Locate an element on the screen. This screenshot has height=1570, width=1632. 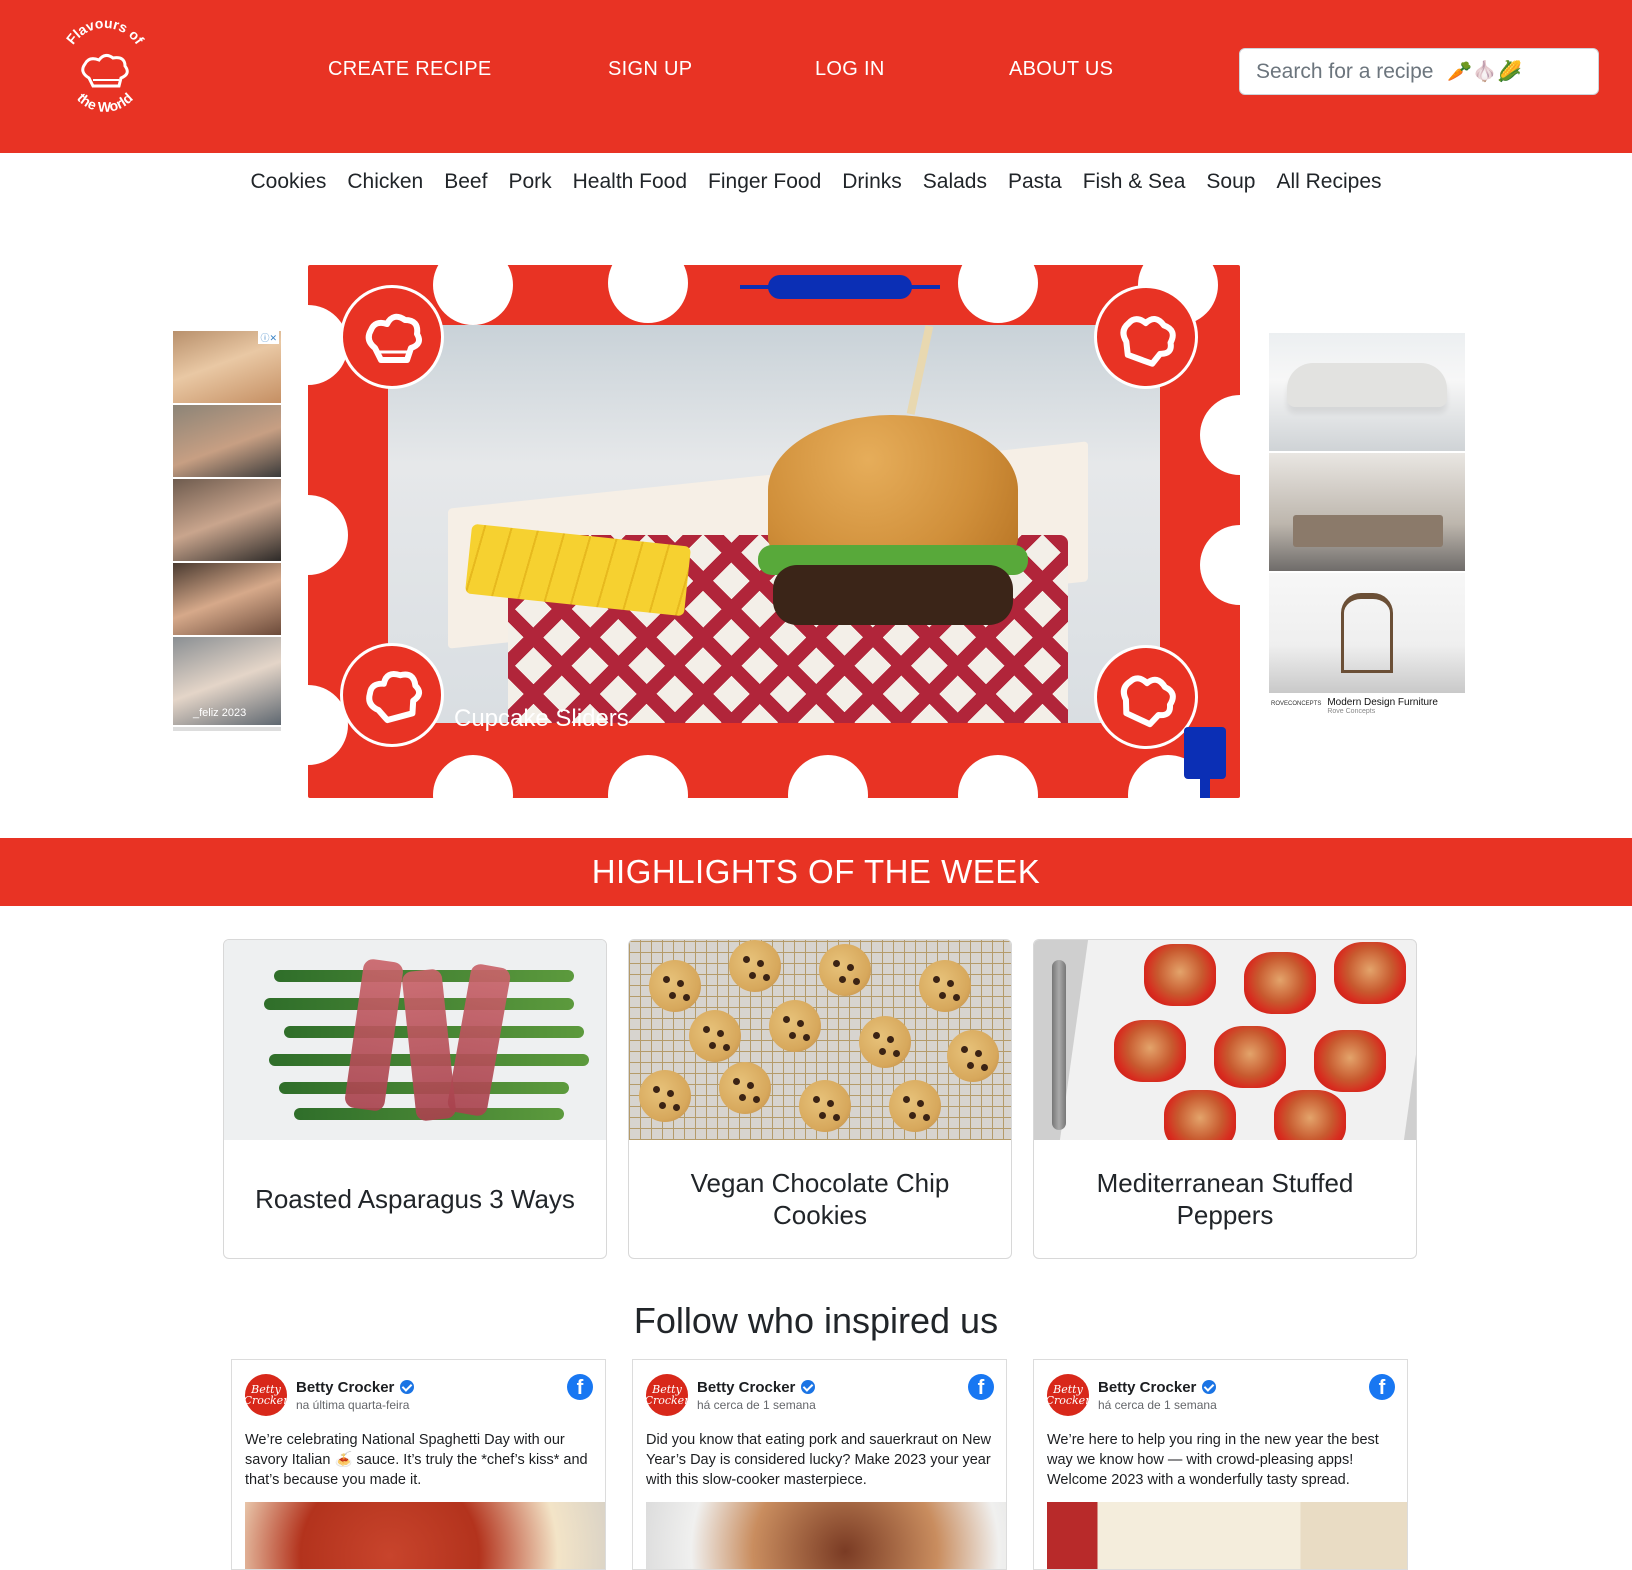
card-title: Mediterranean Stuffed Peppers is located at coordinates (1225, 1199).